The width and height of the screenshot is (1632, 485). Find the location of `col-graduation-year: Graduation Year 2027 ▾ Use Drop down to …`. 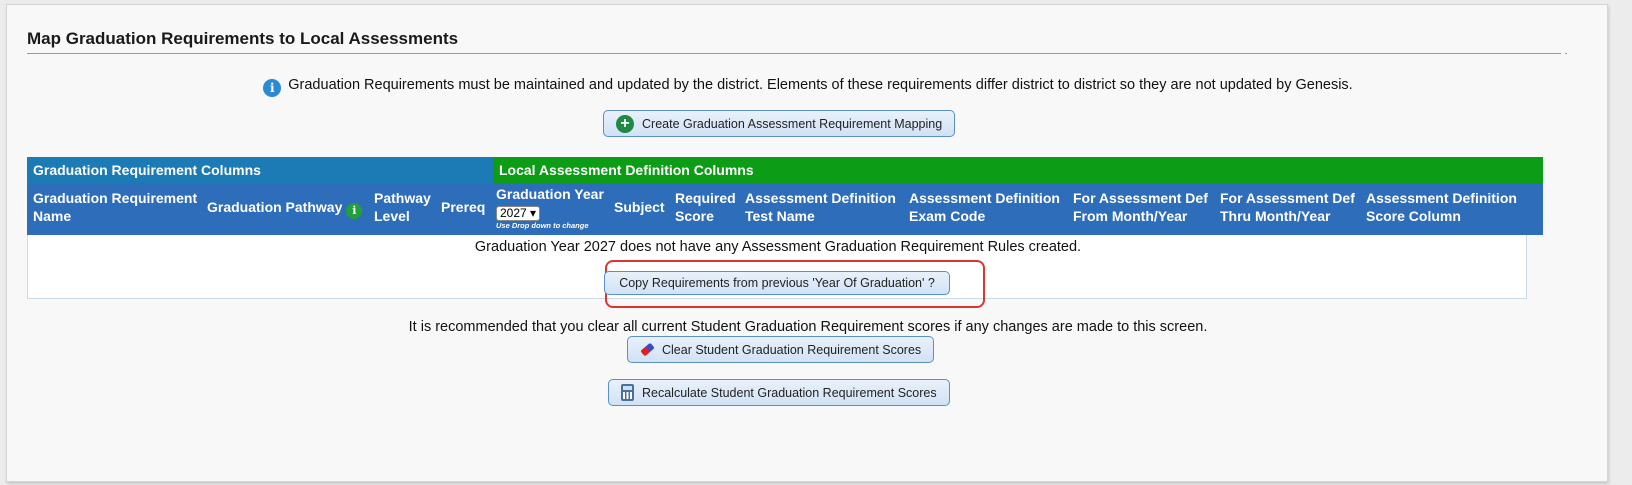

col-graduation-year: Graduation Year 2027 ▾ Use Drop down to … is located at coordinates (550, 208).